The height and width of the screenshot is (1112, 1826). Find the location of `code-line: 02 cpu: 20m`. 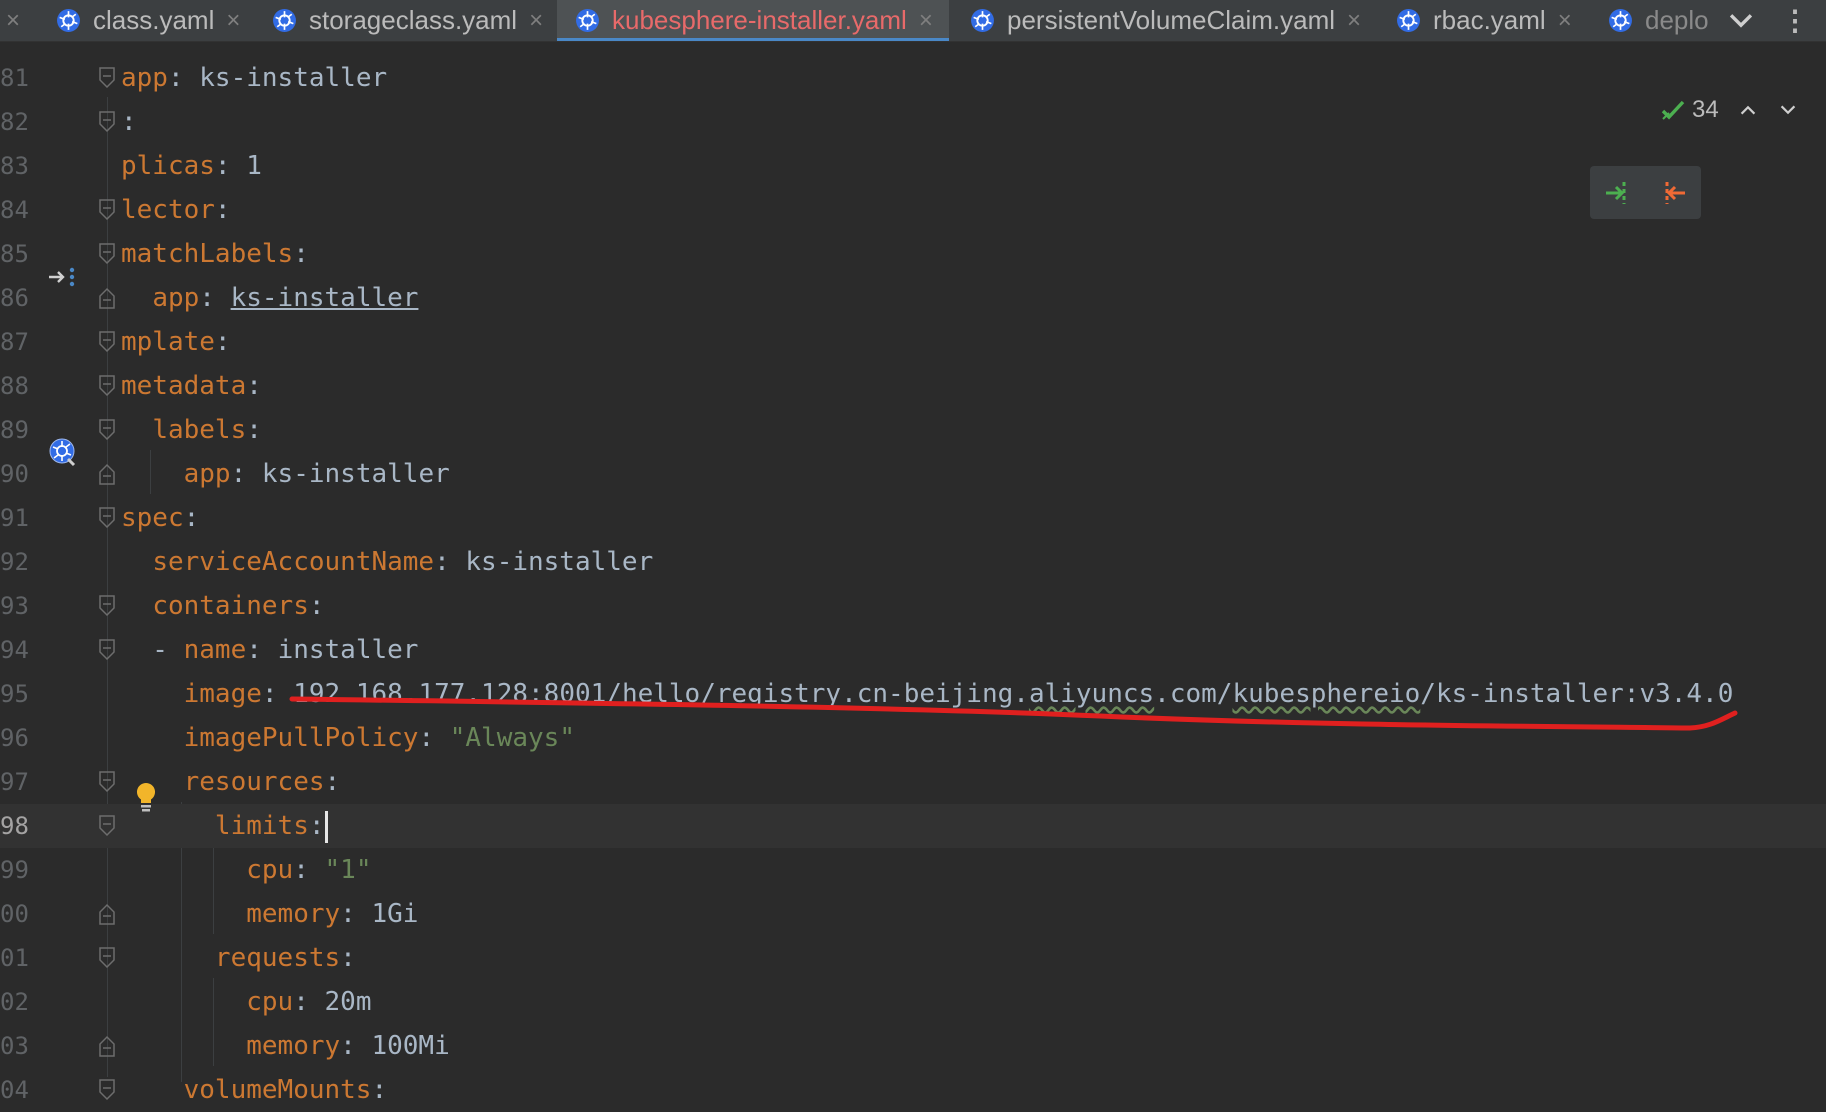

code-line: 02 cpu: 20m is located at coordinates (913, 1002).